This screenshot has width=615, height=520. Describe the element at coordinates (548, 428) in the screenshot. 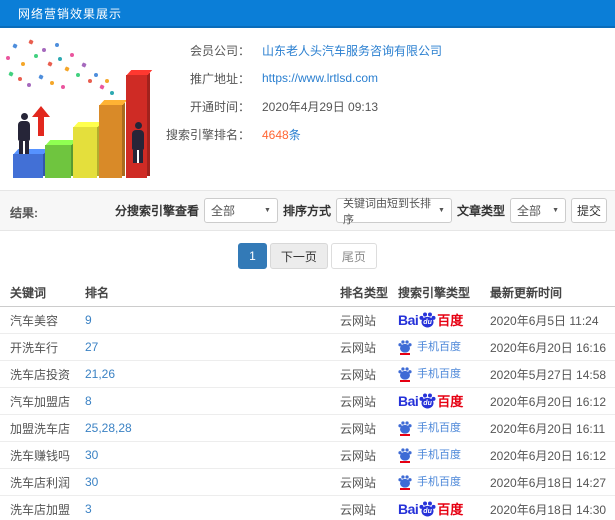

I see `update-time-cell: 2020年6月20日 16:11` at that location.